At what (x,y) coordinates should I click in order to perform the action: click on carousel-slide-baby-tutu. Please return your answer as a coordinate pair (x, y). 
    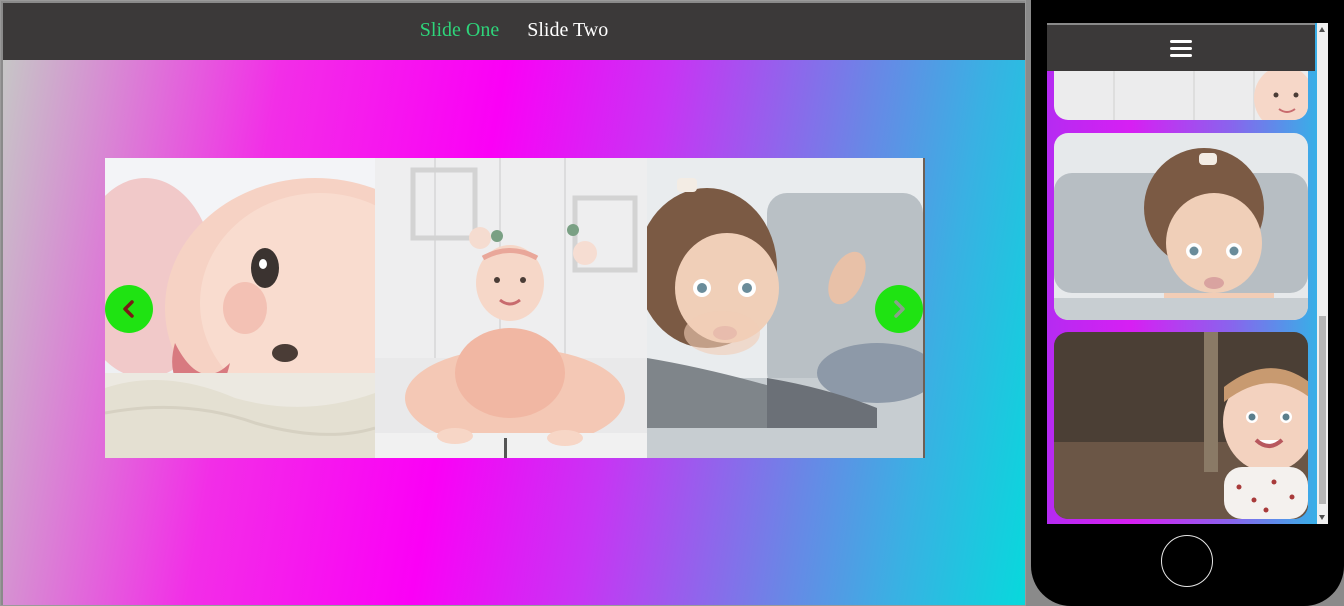
    Looking at the image, I should click on (511, 308).